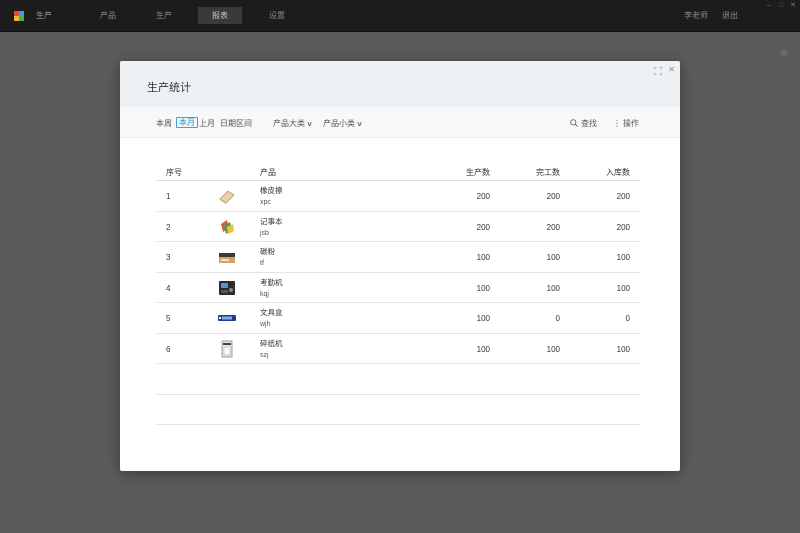  What do you see at coordinates (174, 172) in the screenshot?
I see `header-no: 序号` at bounding box center [174, 172].